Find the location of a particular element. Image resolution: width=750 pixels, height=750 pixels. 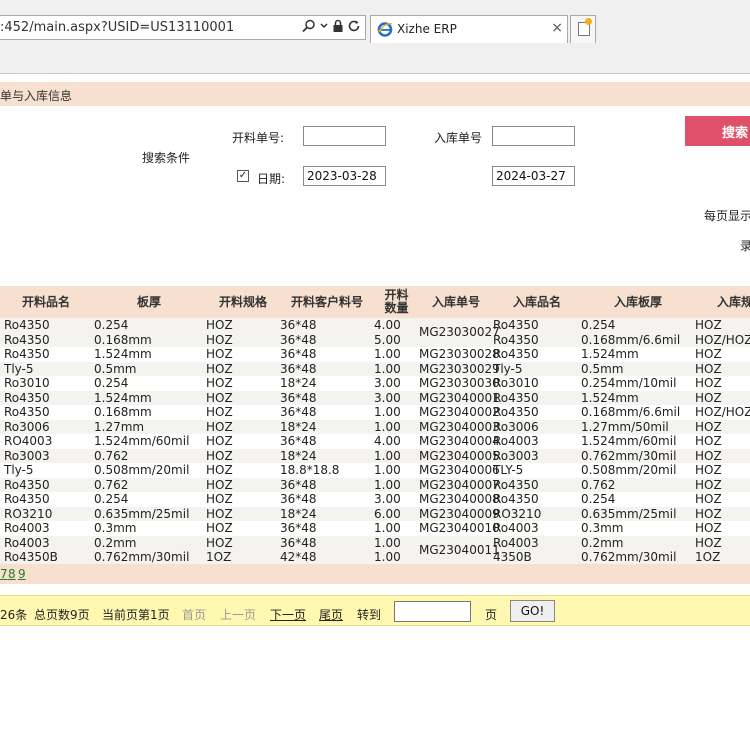

current-page: 当前页第1页 is located at coordinates (136, 615).